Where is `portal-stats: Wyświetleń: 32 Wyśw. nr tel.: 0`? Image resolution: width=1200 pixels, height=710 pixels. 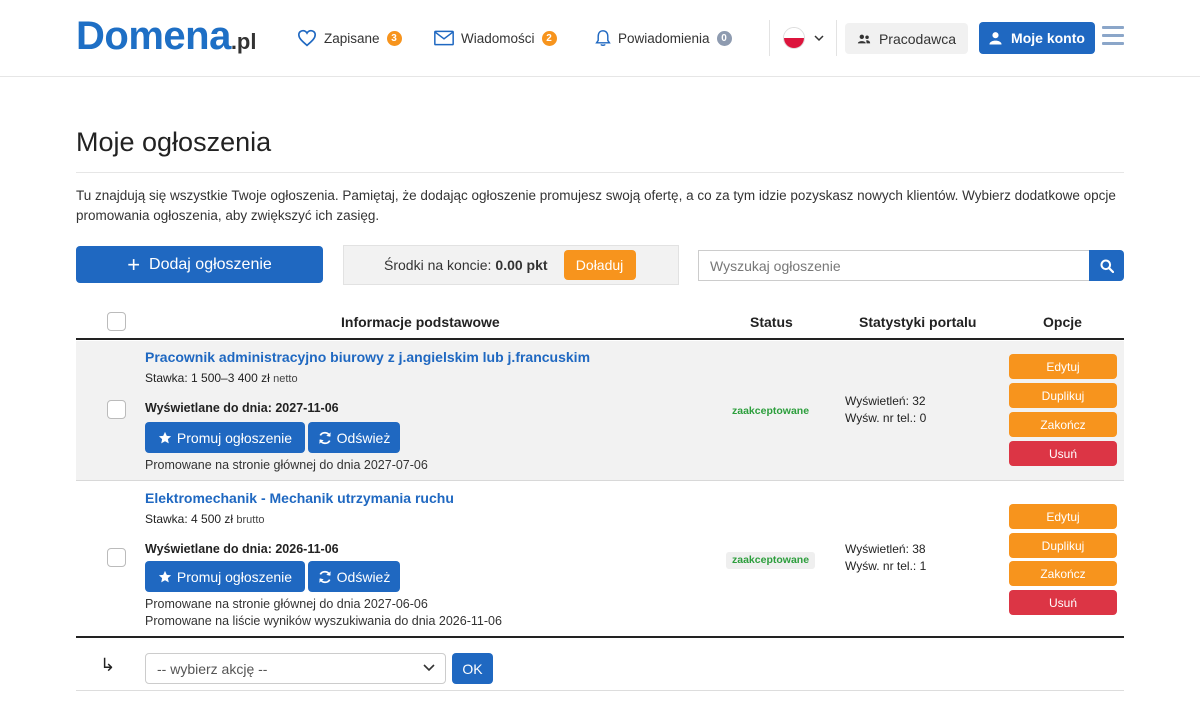
portal-stats: Wyświetleń: 32 Wyśw. nr tel.: 0 is located at coordinates (885, 410).